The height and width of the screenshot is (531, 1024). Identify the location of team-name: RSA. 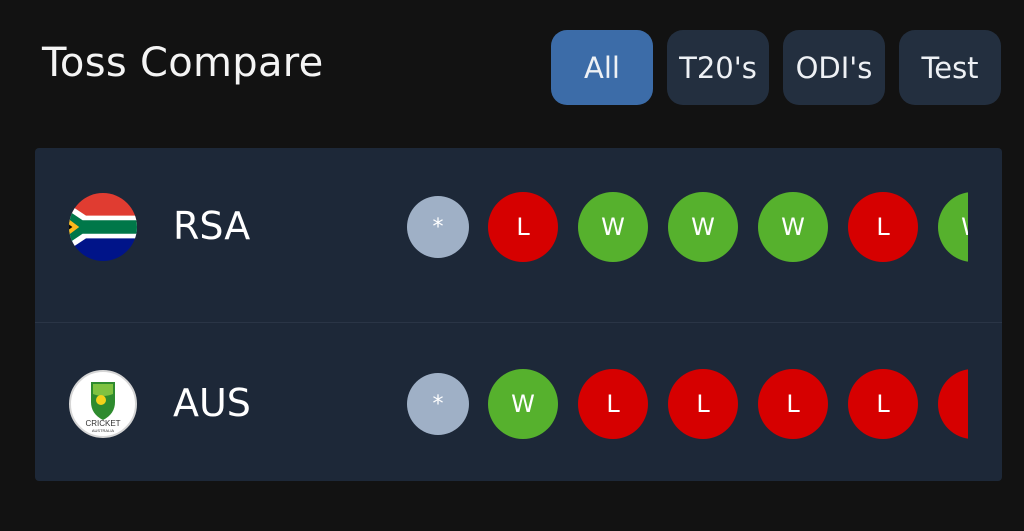
(212, 226).